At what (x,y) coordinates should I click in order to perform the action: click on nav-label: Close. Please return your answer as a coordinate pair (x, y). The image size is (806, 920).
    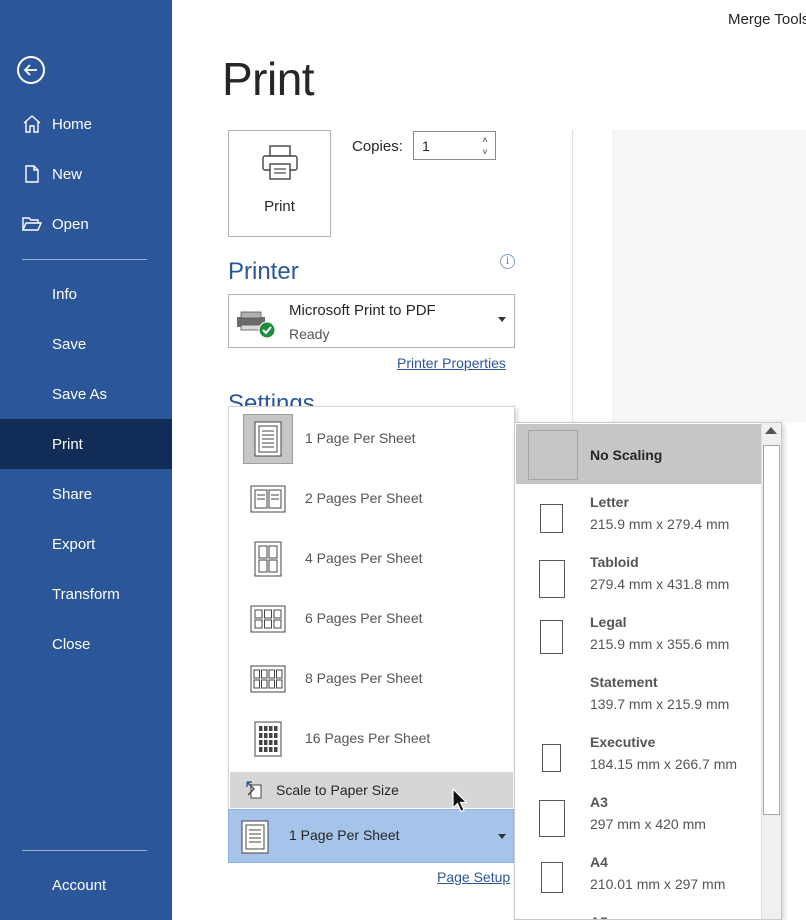
    Looking at the image, I should click on (71, 644).